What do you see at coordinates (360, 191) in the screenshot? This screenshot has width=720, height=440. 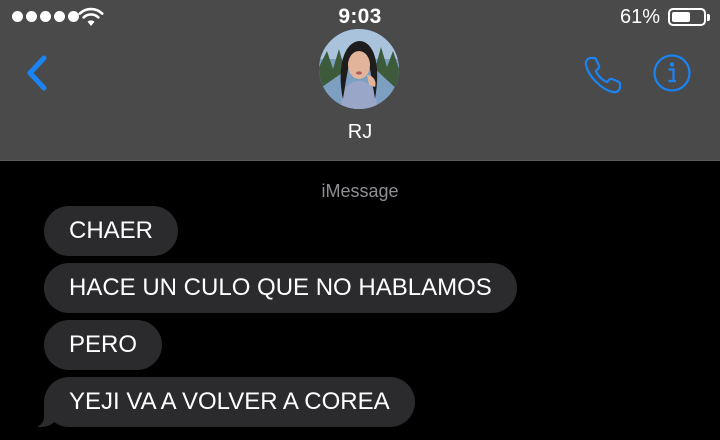 I see `service-label: iMessage` at bounding box center [360, 191].